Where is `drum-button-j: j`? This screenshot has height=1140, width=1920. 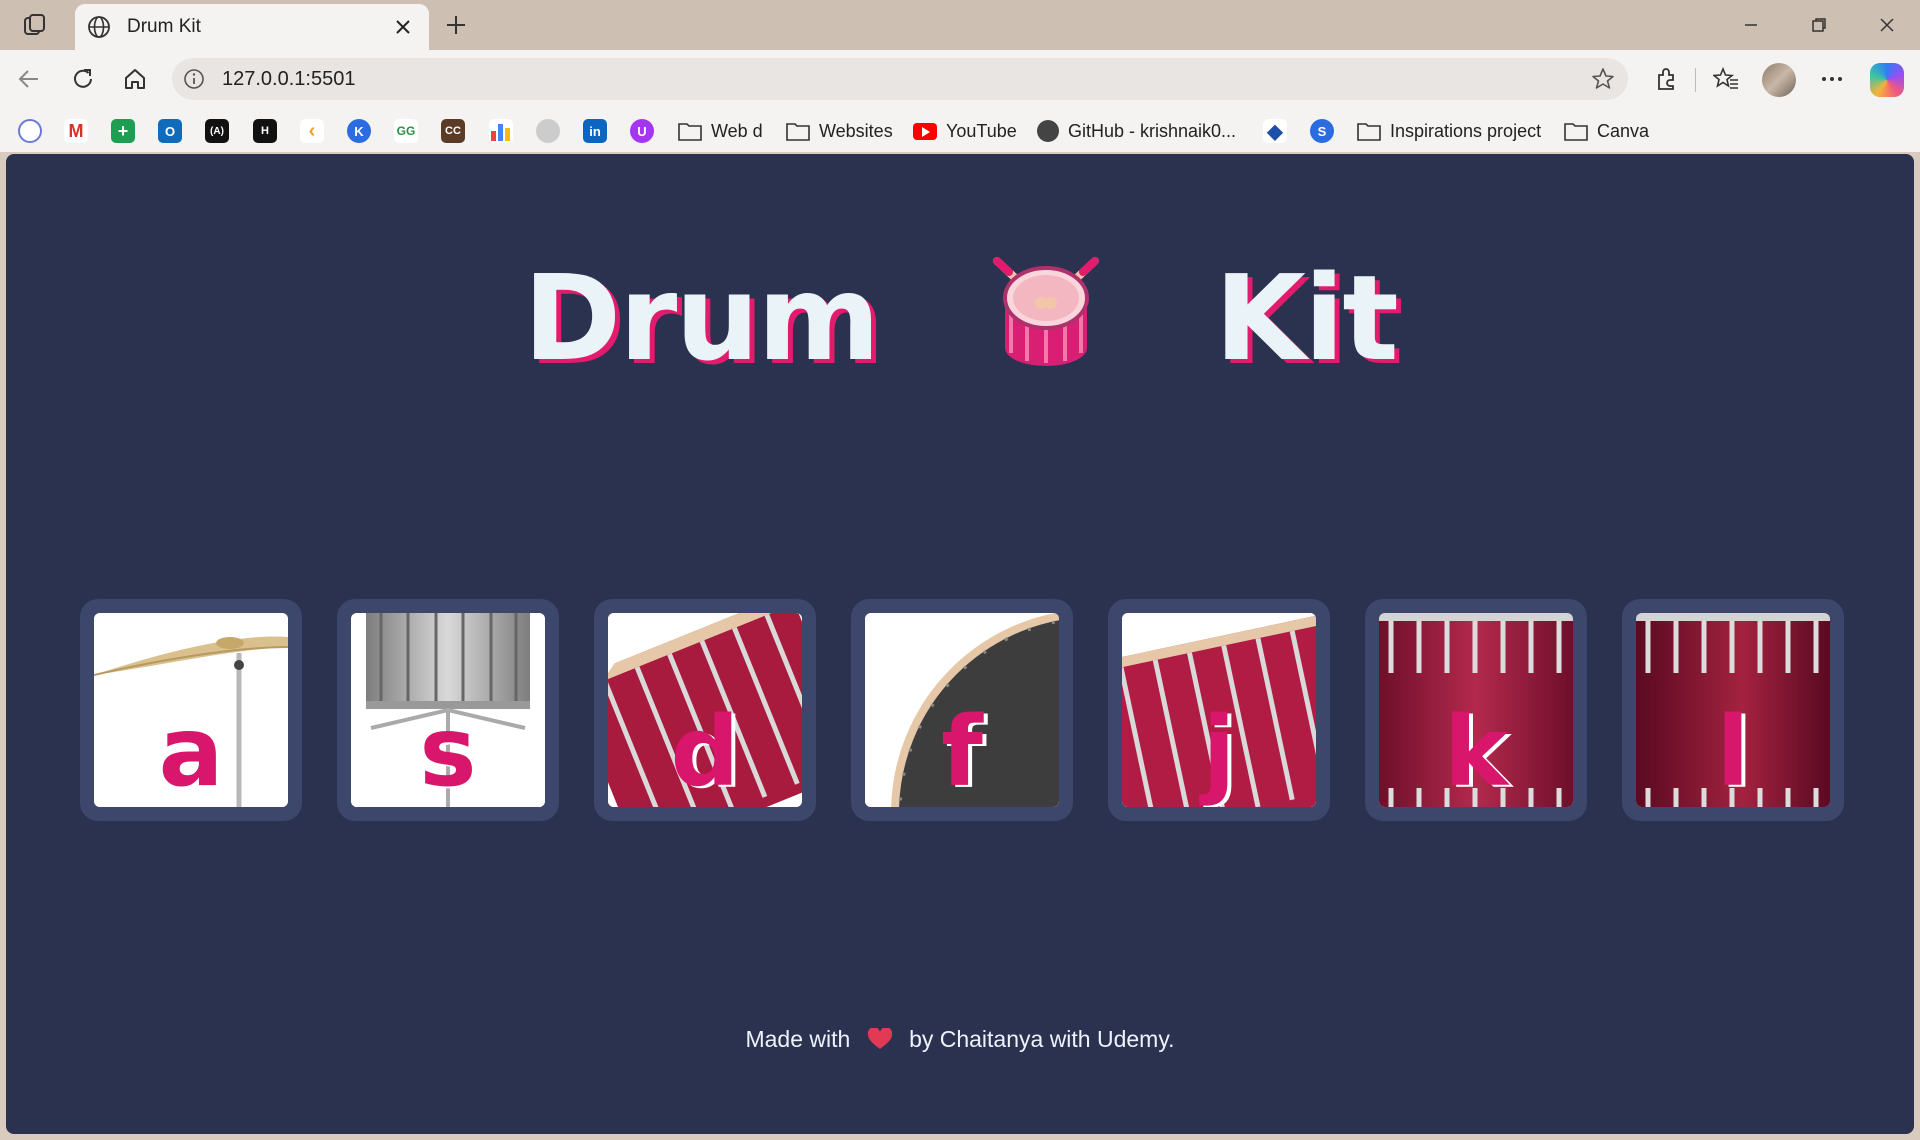 drum-button-j: j is located at coordinates (1219, 710).